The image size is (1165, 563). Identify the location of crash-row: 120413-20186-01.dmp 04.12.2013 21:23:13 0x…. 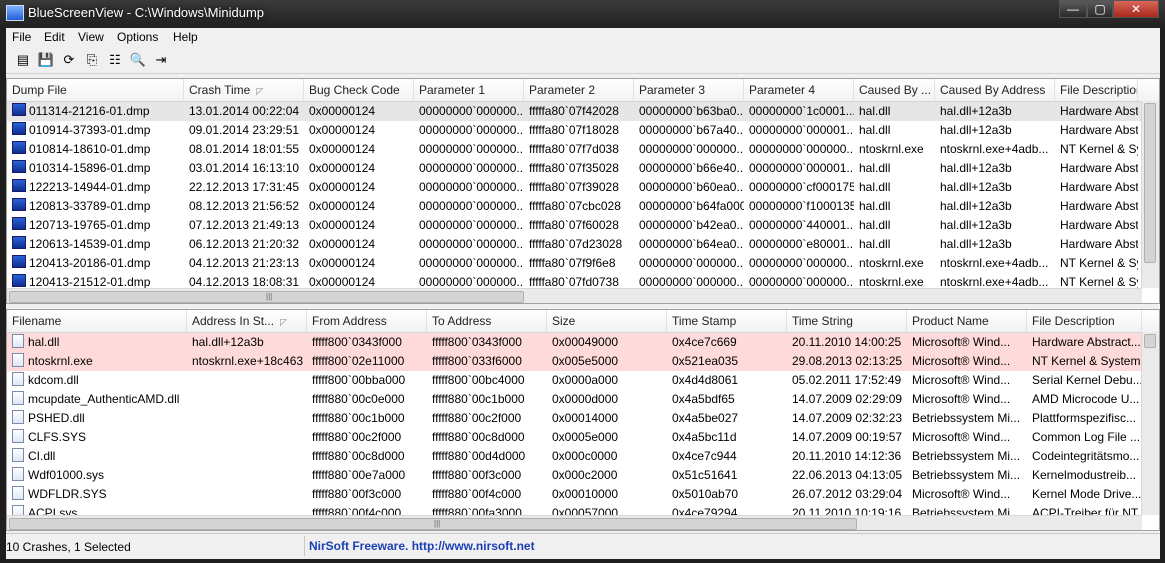
(583, 263).